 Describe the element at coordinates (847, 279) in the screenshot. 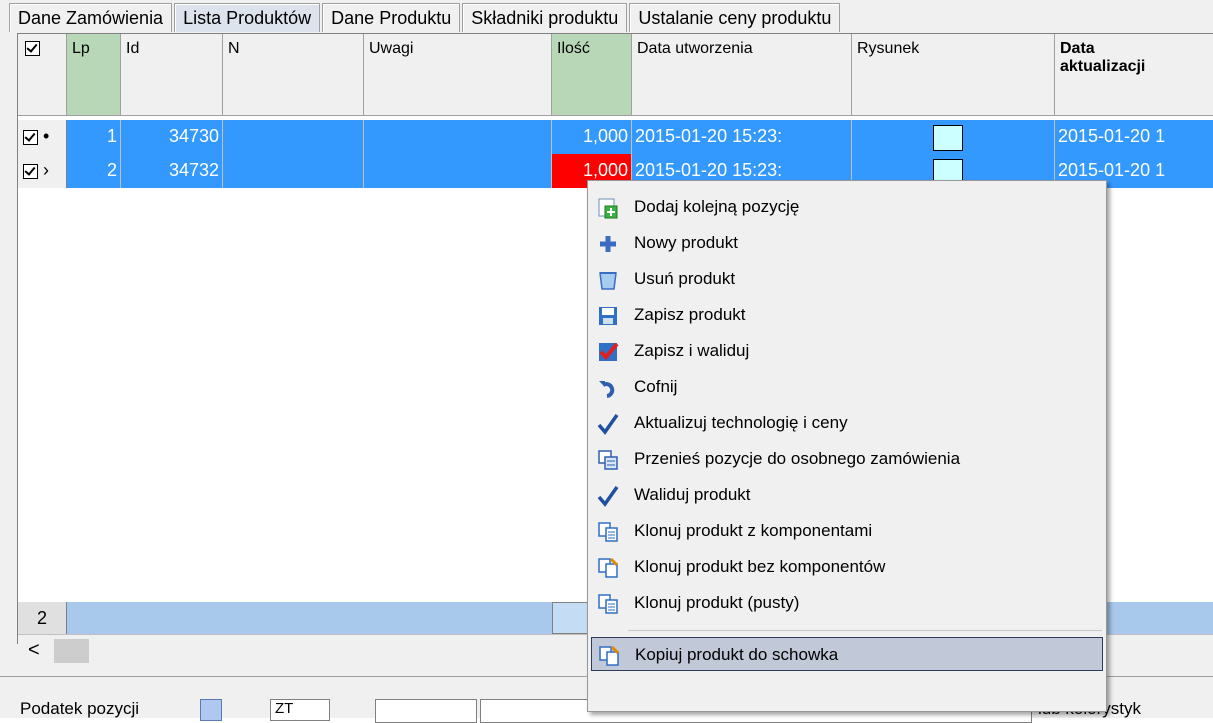

I see `menu-item-usun-produkt: Usuń produkt` at that location.